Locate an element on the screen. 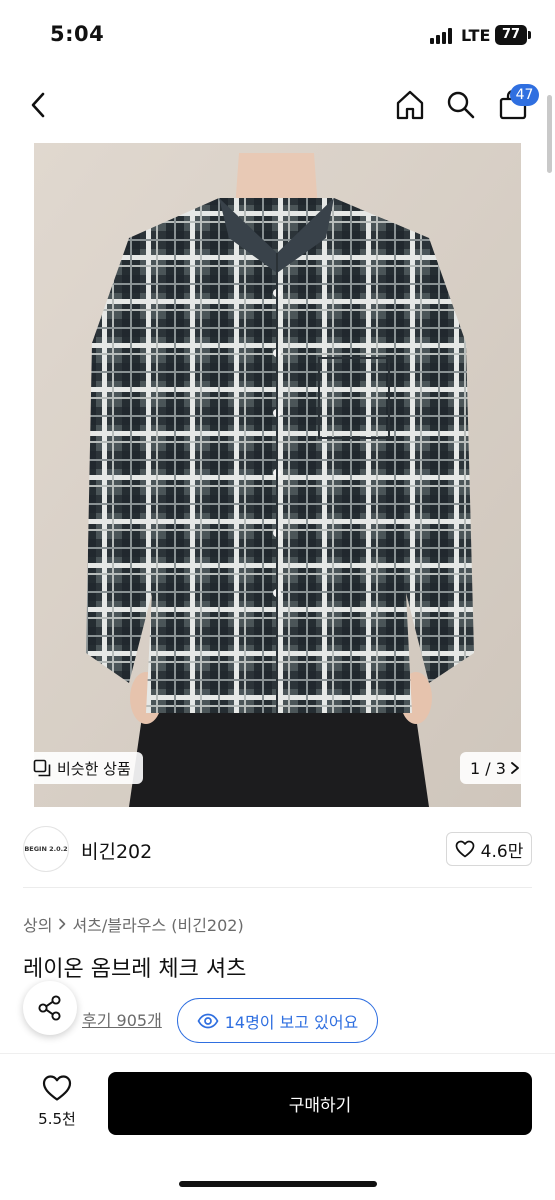 This screenshot has width=555, height=1200. wishlist-button: 5.5천 is located at coordinates (57, 1104).